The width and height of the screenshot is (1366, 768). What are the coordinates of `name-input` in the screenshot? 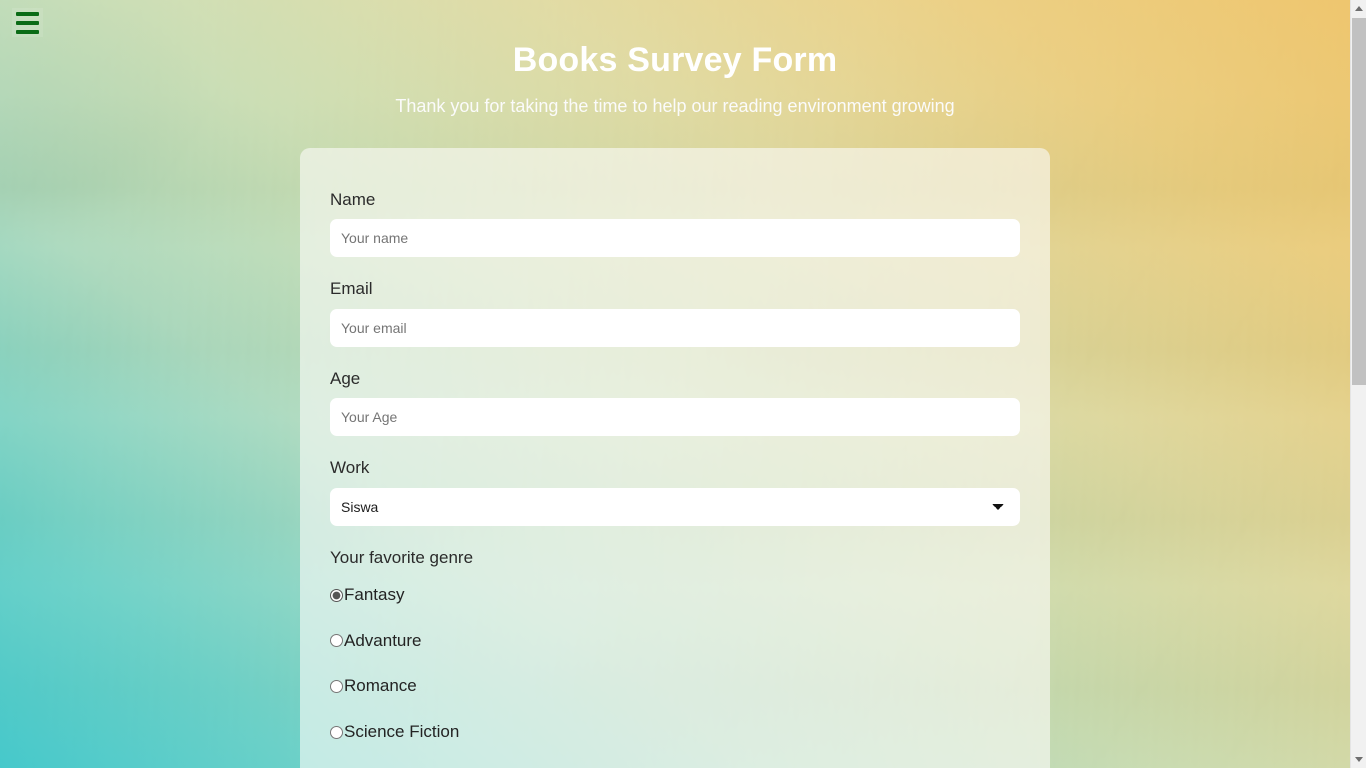 It's located at (675, 238).